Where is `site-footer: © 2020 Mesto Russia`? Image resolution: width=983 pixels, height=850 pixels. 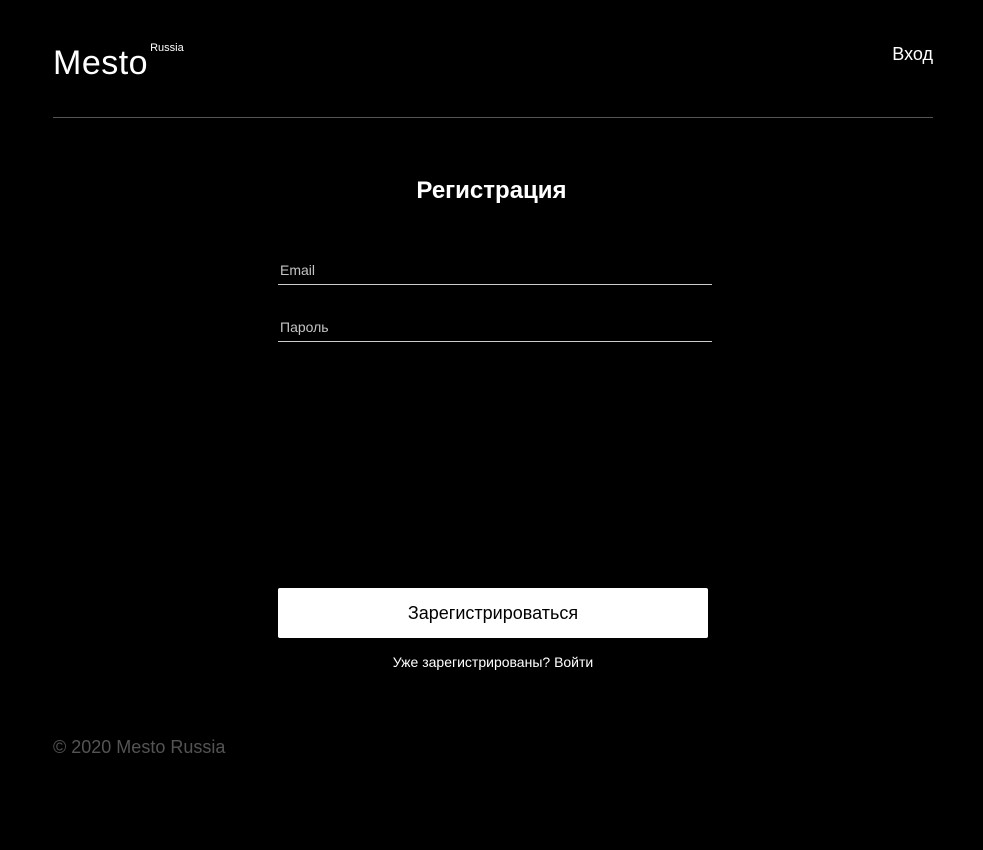
site-footer: © 2020 Mesto Russia is located at coordinates (139, 747).